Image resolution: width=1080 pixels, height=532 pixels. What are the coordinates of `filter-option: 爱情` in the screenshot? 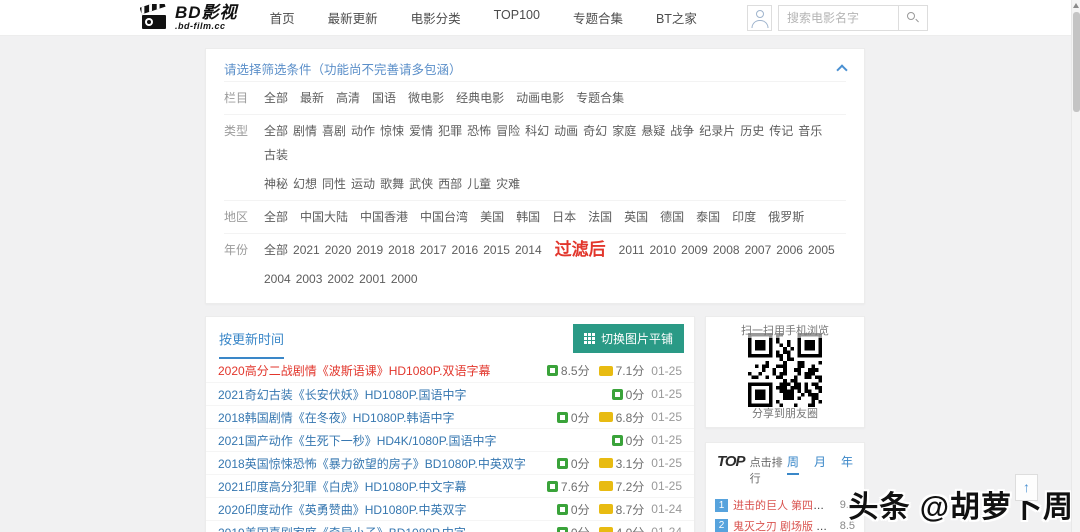 It's located at (421, 131).